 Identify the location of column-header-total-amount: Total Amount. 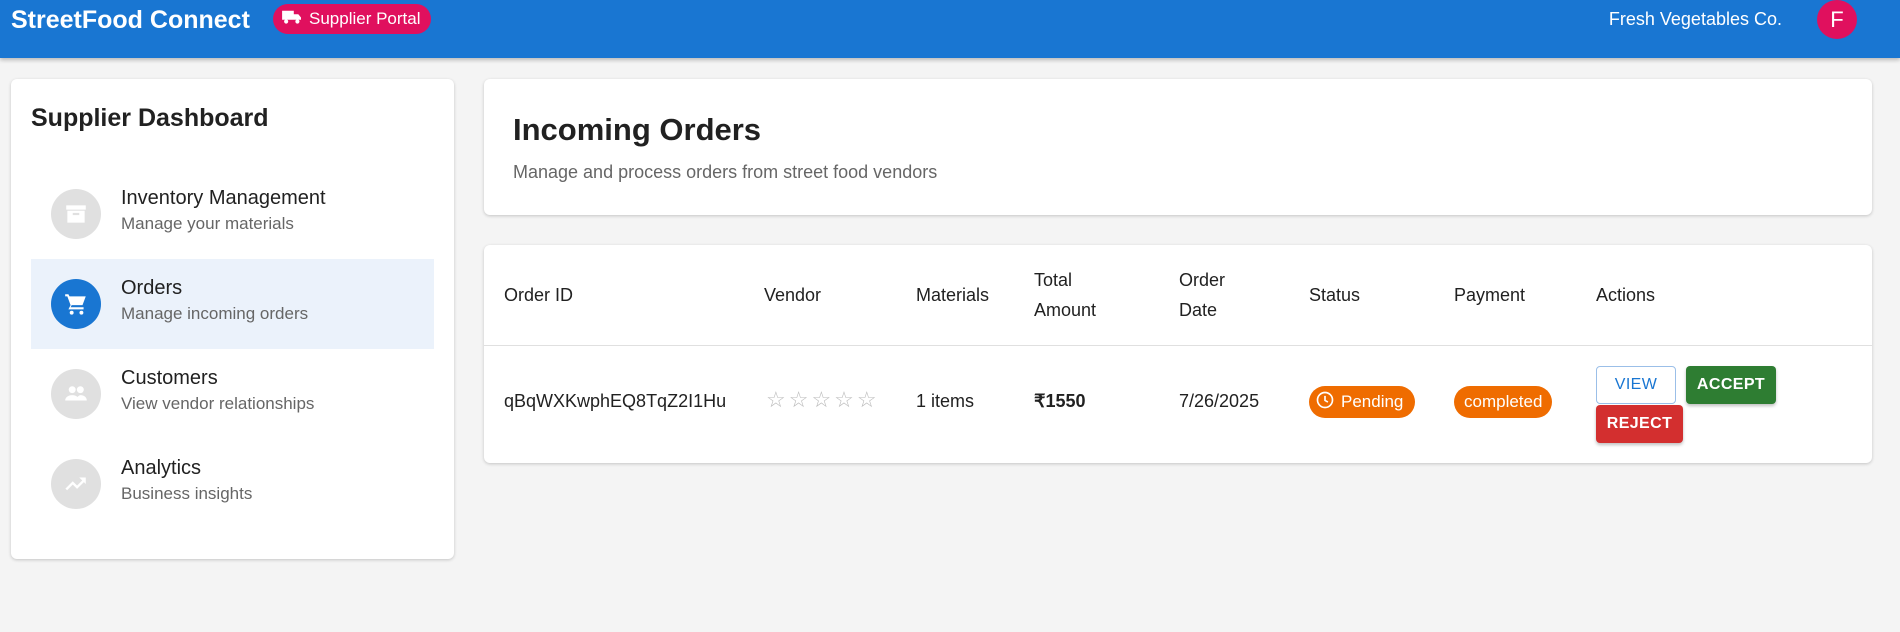
(1065, 295).